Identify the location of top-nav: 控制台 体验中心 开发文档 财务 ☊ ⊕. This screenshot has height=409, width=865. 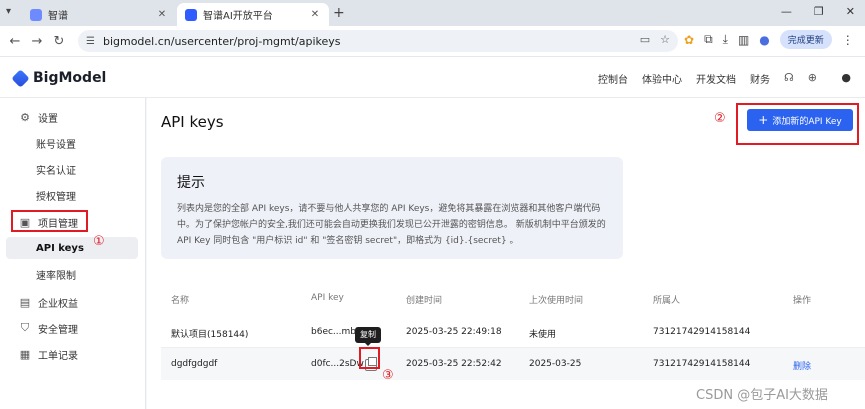
(707, 78).